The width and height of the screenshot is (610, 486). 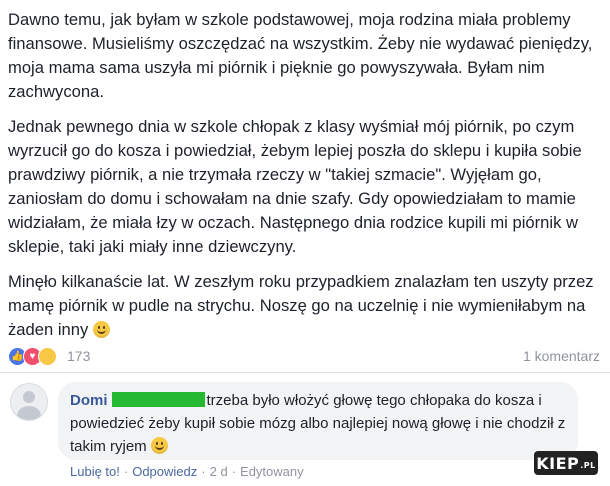 What do you see at coordinates (561, 356) in the screenshot?
I see `comment-count-link: 1 komentarz` at bounding box center [561, 356].